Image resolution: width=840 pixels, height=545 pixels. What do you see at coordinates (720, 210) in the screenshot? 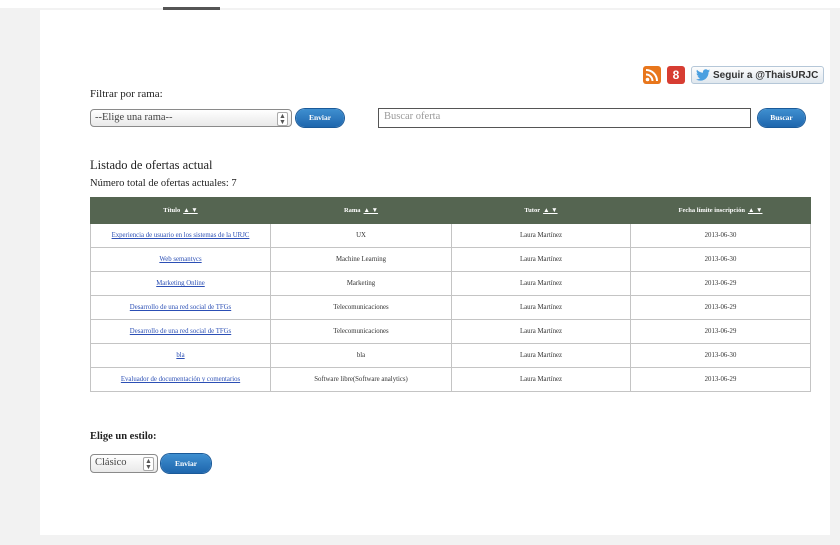
I see `col-header-fecha: Fecha límite inscripción ▲ ▼` at bounding box center [720, 210].